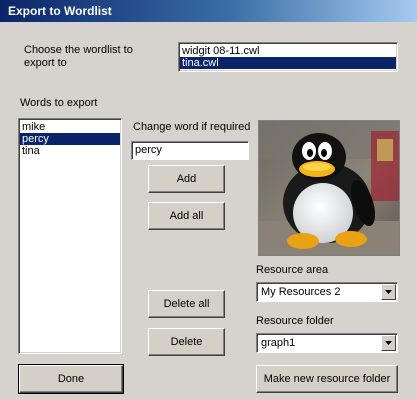  I want to click on wordlist-listbox: widgit 08-11.cwl tina.cwl, so click(288, 57).